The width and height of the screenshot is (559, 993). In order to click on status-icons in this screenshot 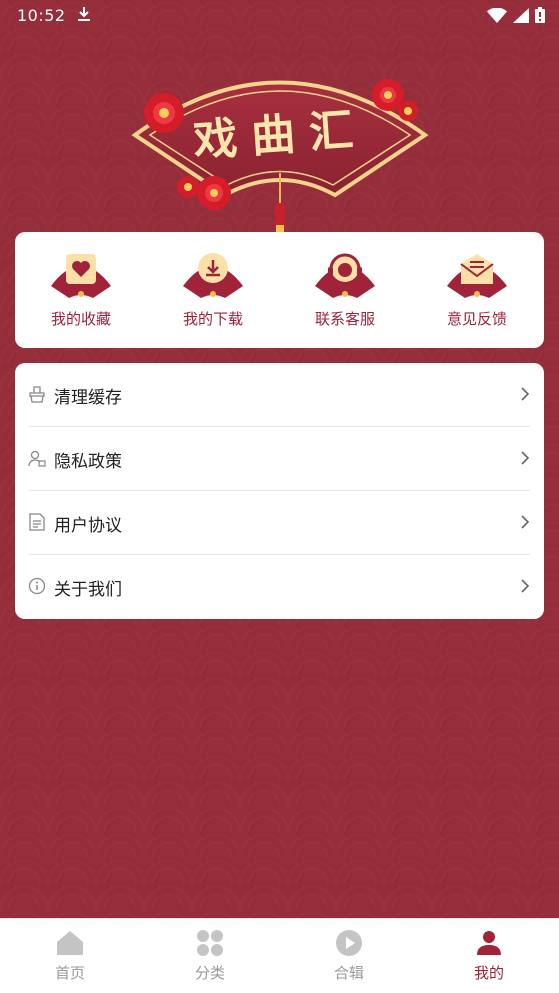, I will do `click(516, 15)`.